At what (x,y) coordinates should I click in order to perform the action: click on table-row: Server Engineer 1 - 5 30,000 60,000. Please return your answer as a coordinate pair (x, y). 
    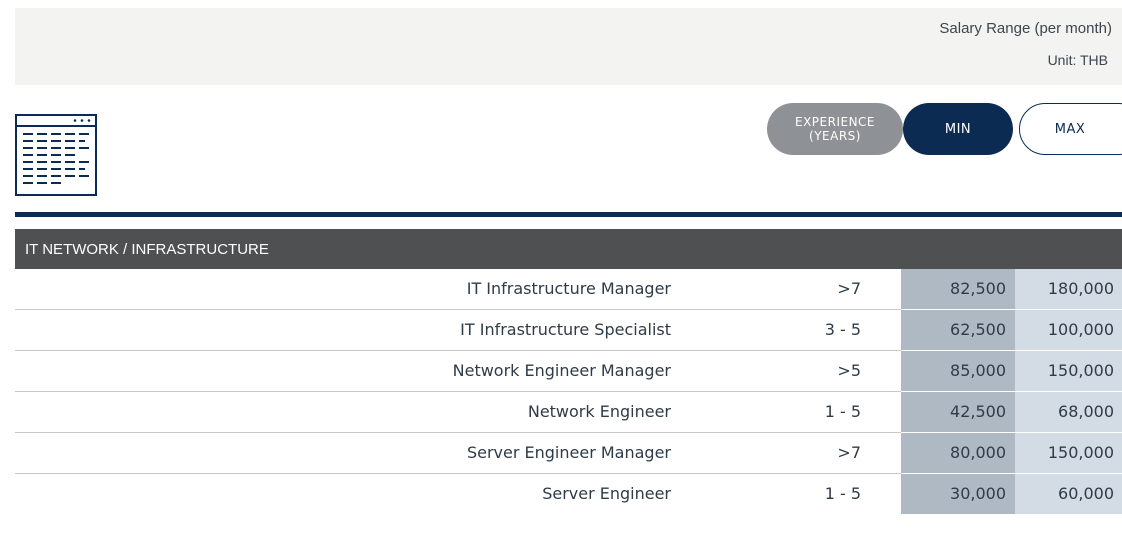
    Looking at the image, I should click on (568, 494).